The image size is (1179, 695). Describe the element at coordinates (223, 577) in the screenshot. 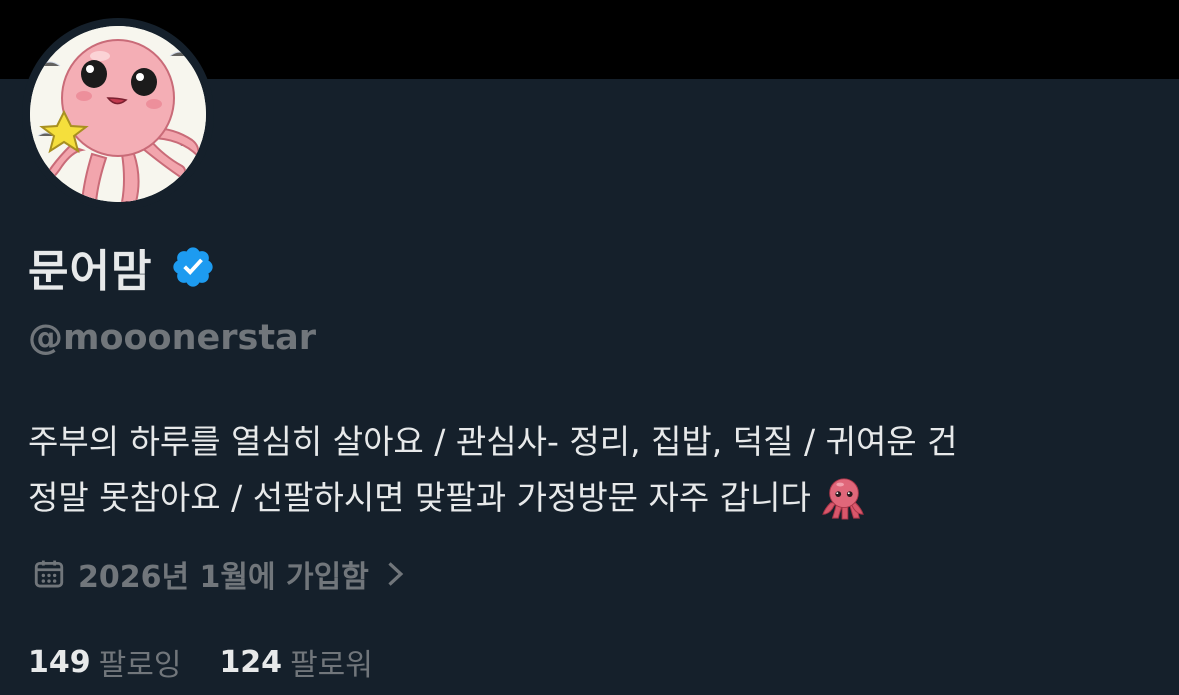

I see `join-date-text: 2026년 1월에 가입함` at that location.